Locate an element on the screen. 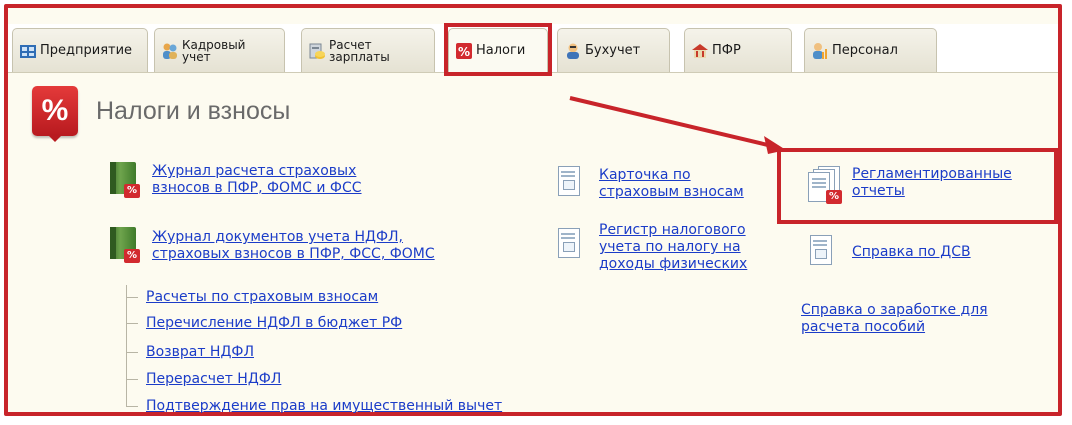 The height and width of the screenshot is (425, 1072). regulated-reports-icon: % is located at coordinates (828, 186).